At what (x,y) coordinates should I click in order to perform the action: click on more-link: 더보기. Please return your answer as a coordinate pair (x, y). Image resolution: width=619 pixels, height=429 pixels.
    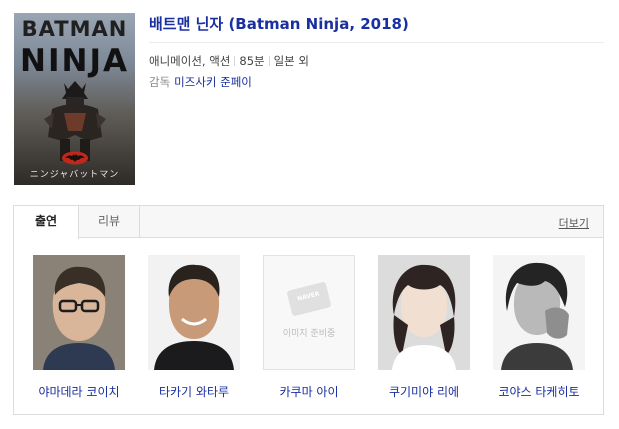
    Looking at the image, I should click on (574, 223).